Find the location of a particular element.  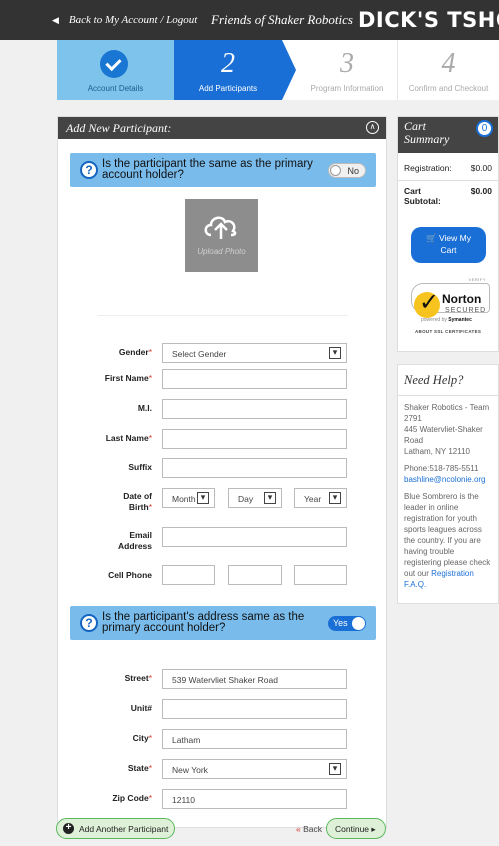

step-account-details: Account Details is located at coordinates (115, 70).